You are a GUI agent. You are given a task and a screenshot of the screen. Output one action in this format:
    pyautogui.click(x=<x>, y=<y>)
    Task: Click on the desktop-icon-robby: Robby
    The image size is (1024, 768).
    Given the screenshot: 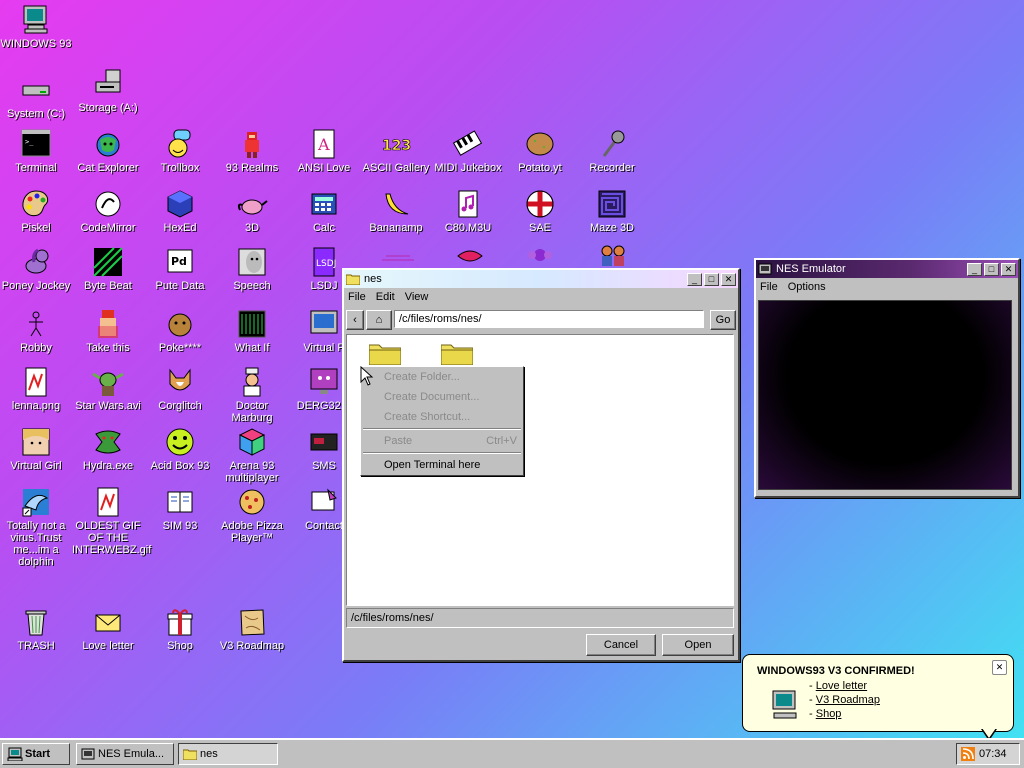 What is the action you would take?
    pyautogui.click(x=36, y=331)
    